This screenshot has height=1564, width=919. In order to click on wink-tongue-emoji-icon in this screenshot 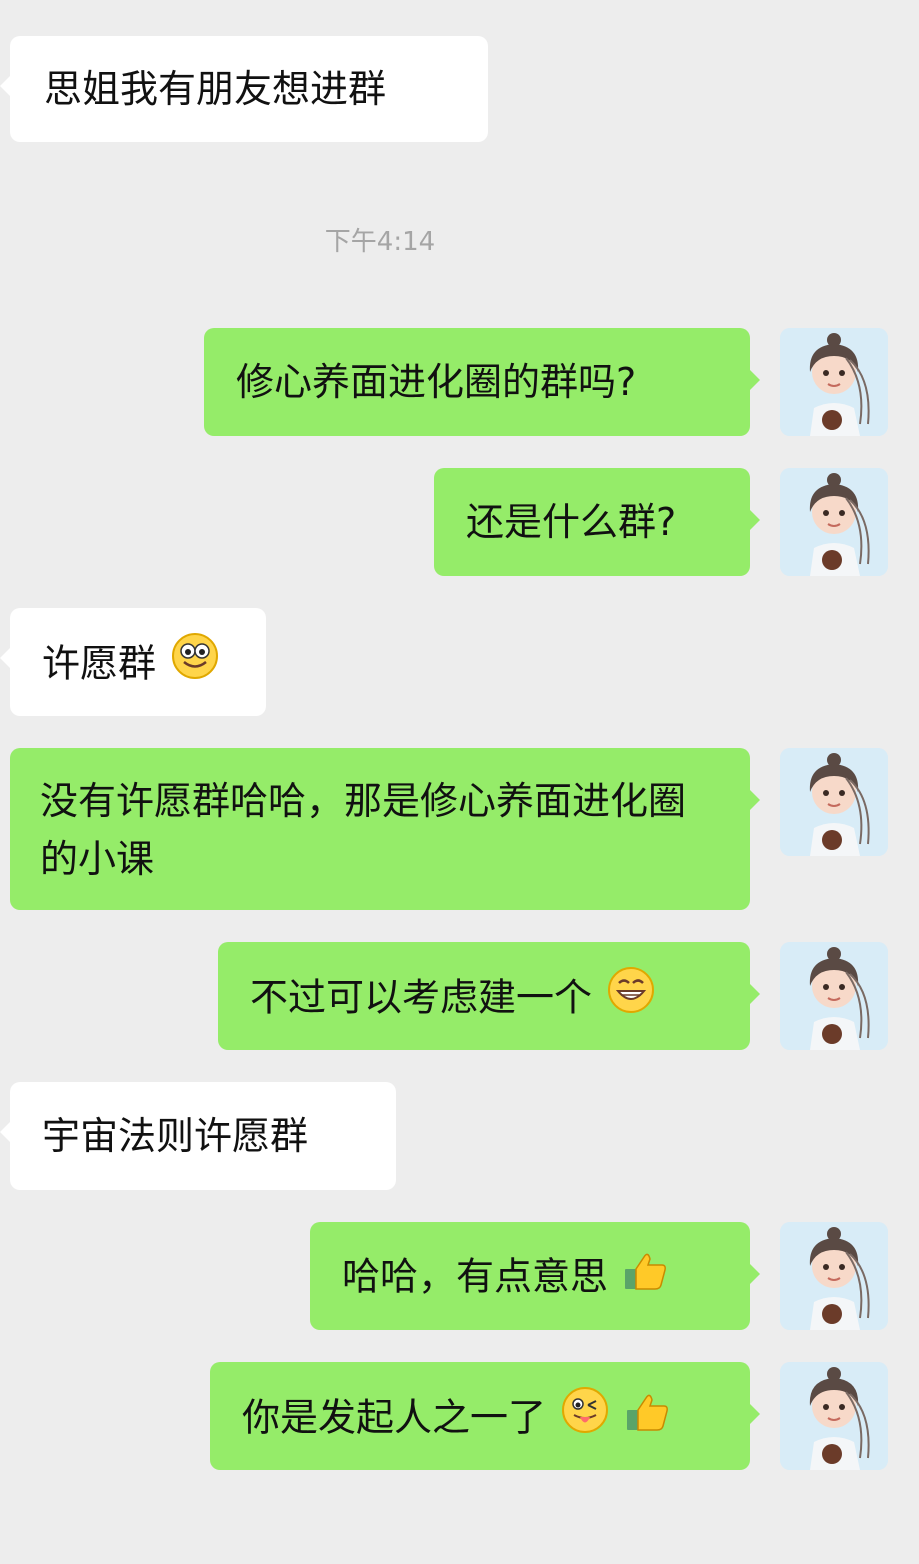, I will do `click(585, 1418)`.